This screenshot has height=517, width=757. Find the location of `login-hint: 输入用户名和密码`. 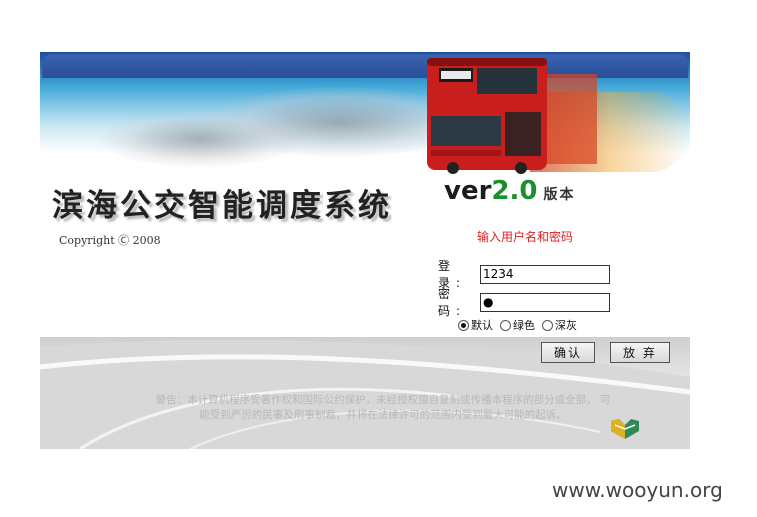

login-hint: 输入用户名和密码 is located at coordinates (525, 237).